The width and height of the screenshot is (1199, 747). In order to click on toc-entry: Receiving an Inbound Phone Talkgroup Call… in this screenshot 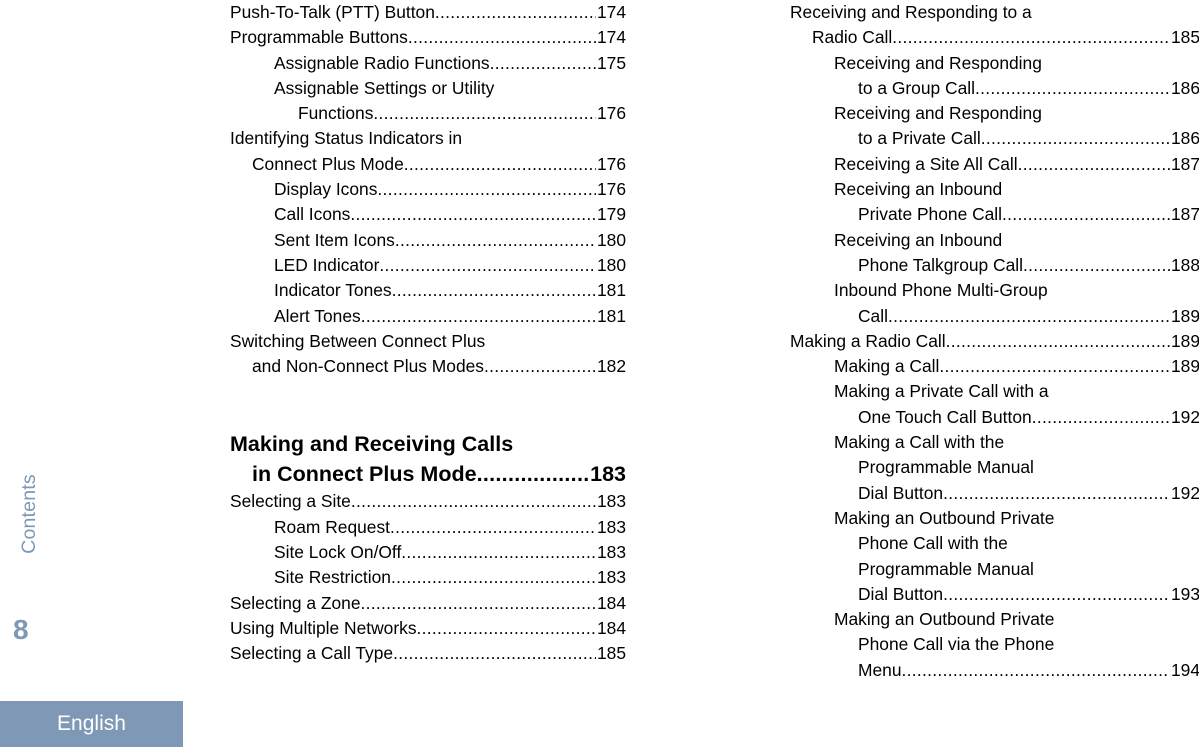, I will do `click(994, 253)`.